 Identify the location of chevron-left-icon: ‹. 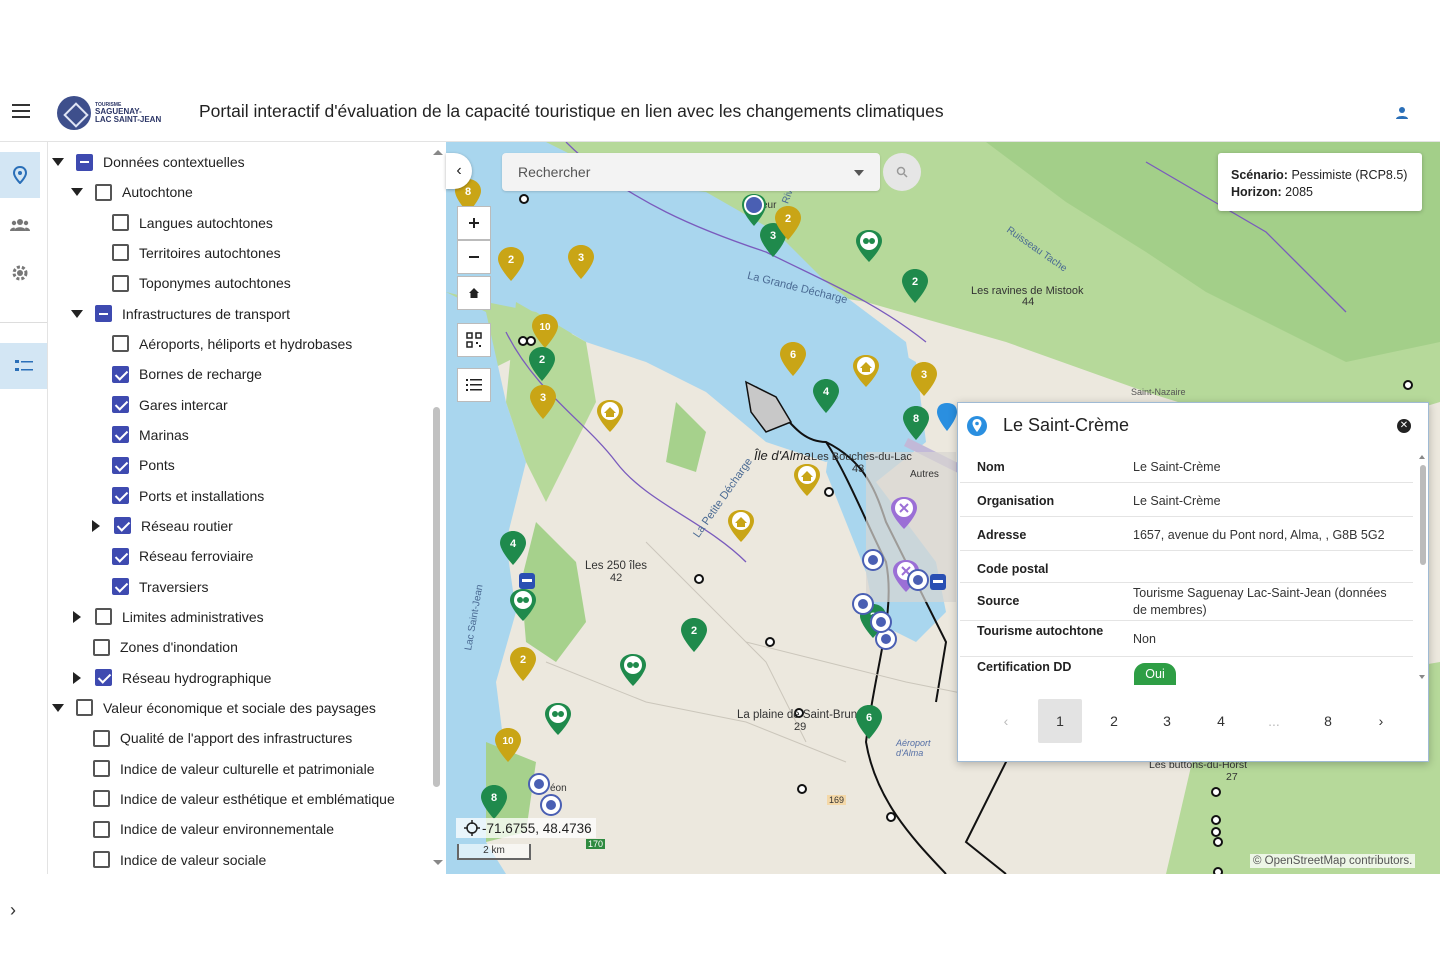
(1006, 721).